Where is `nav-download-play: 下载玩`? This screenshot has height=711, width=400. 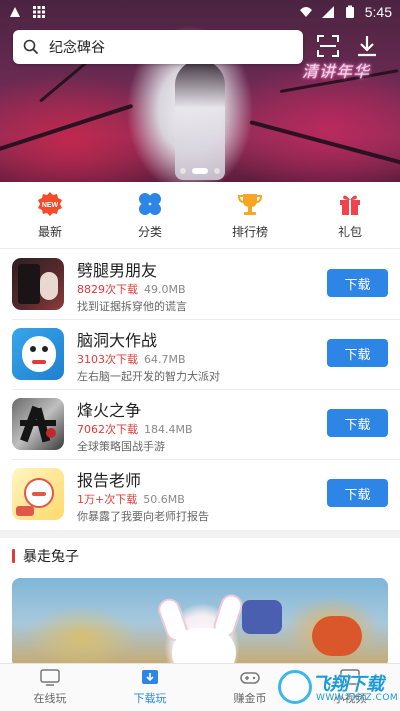 nav-download-play: 下载玩 is located at coordinates (150, 687).